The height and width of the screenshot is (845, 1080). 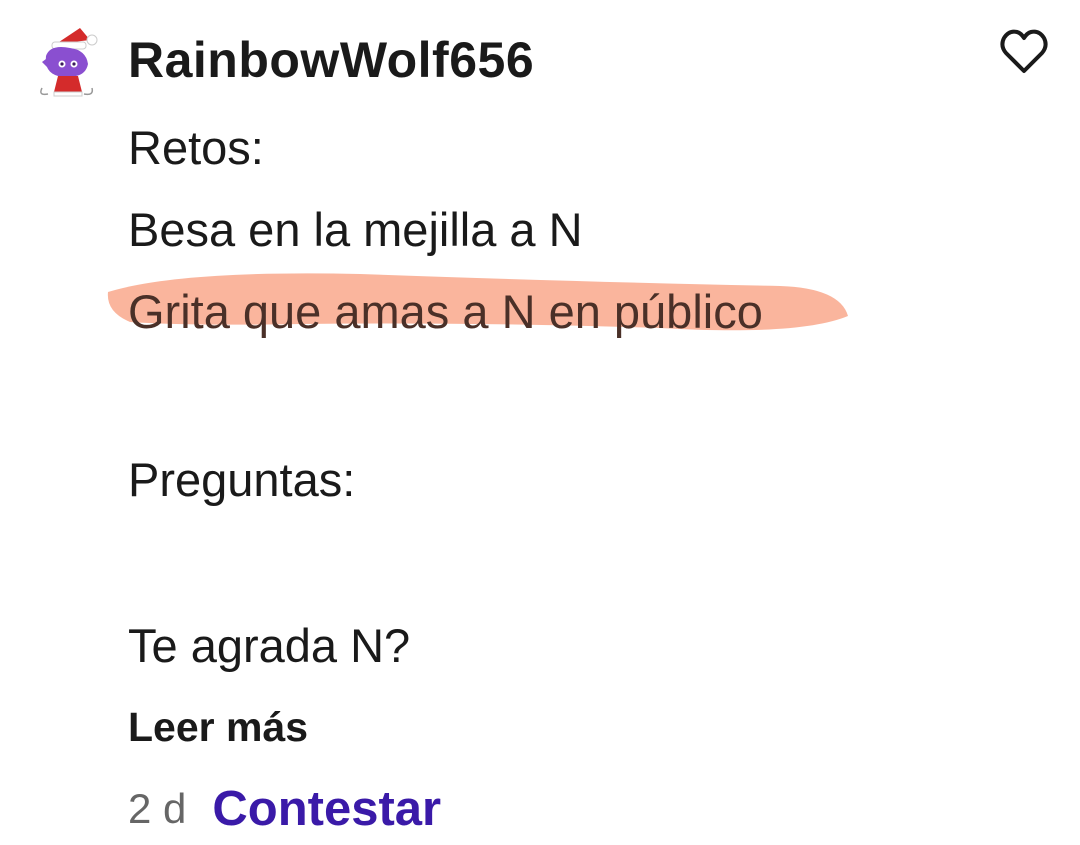 What do you see at coordinates (445, 311) in the screenshot?
I see `comment-text-line-highlighted: Grita que amas a N en público` at bounding box center [445, 311].